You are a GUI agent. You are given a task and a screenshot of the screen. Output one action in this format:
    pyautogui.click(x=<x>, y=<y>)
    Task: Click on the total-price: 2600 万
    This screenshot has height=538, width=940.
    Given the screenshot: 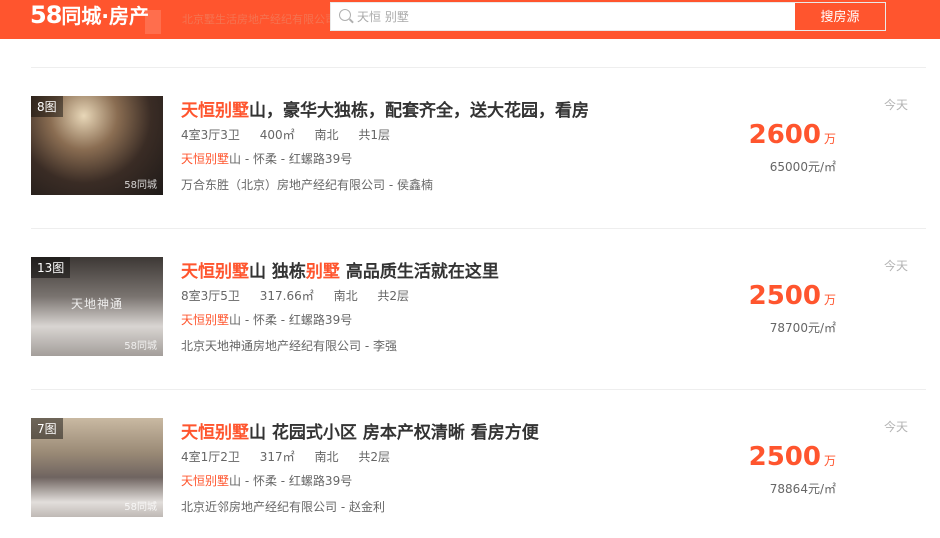 What is the action you would take?
    pyautogui.click(x=792, y=135)
    